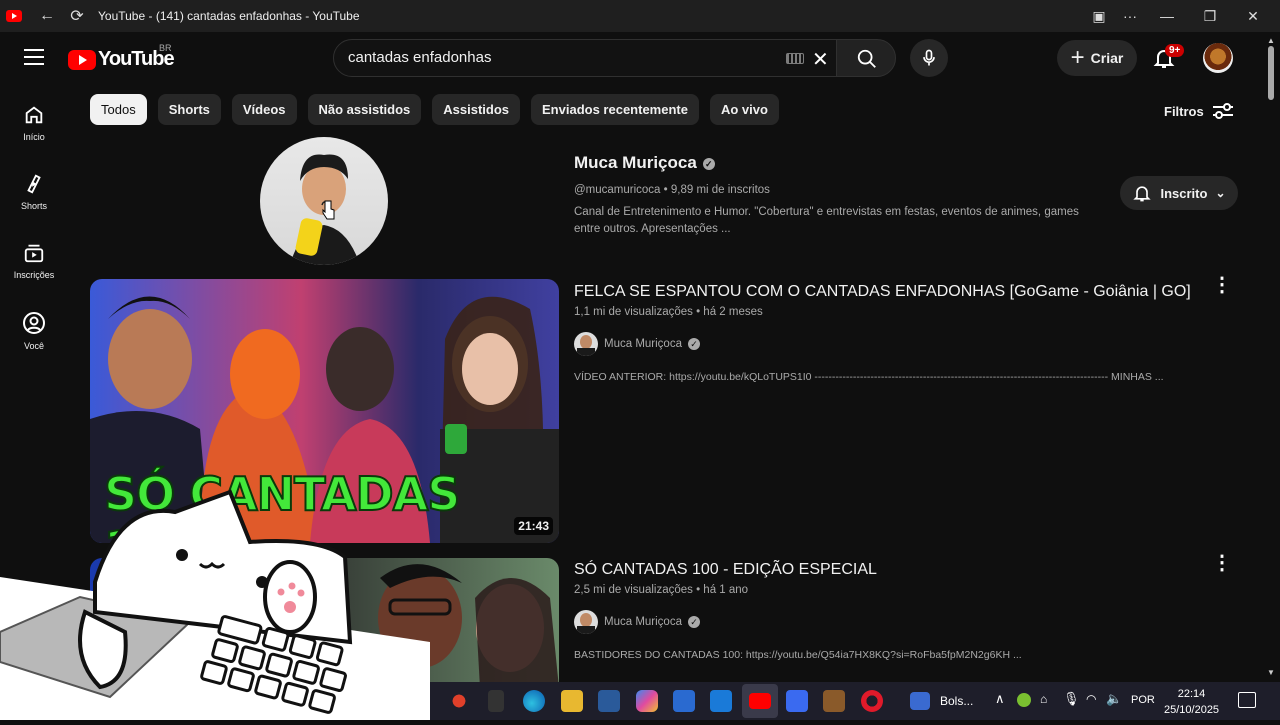 The height and width of the screenshot is (725, 1280). I want to click on search-box: ✕, so click(585, 58).